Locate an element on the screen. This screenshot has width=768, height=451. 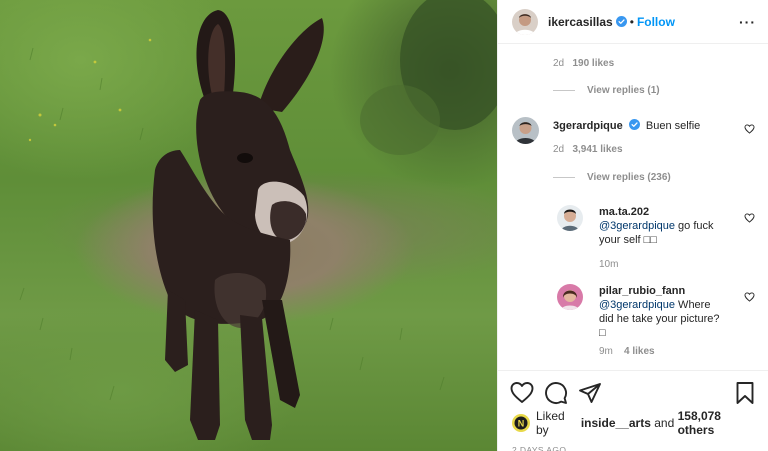
comment-text: Buen selfie is located at coordinates (673, 126).